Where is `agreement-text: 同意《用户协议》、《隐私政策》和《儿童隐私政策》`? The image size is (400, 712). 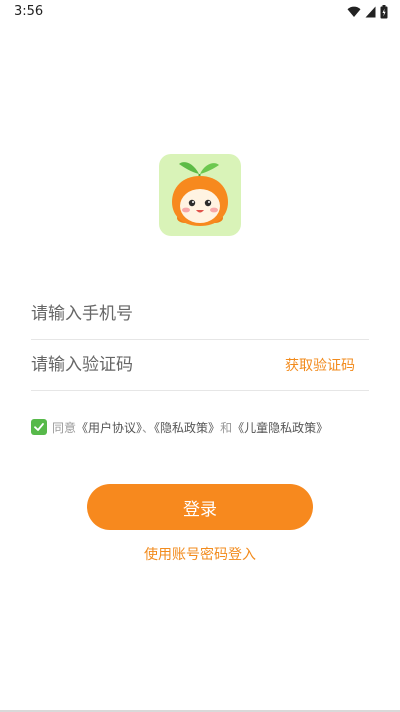 agreement-text: 同意《用户协议》、《隐私政策》和《儿童隐私政策》 is located at coordinates (190, 427).